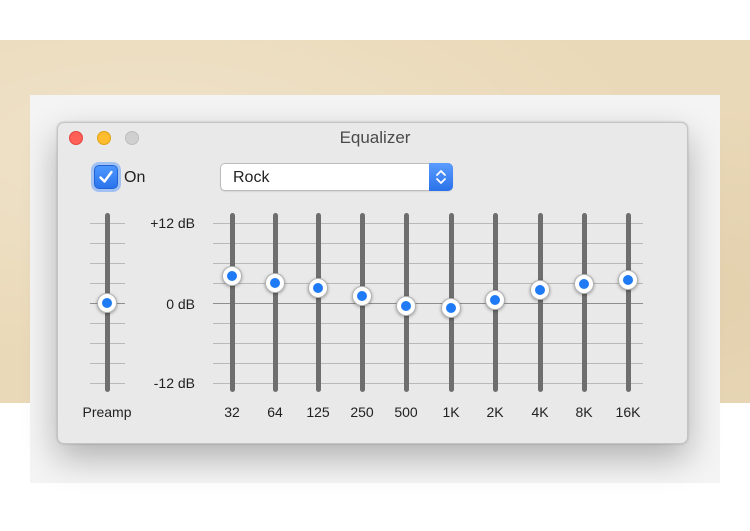 The image size is (750, 531). I want to click on band-64-slider-knob, so click(275, 283).